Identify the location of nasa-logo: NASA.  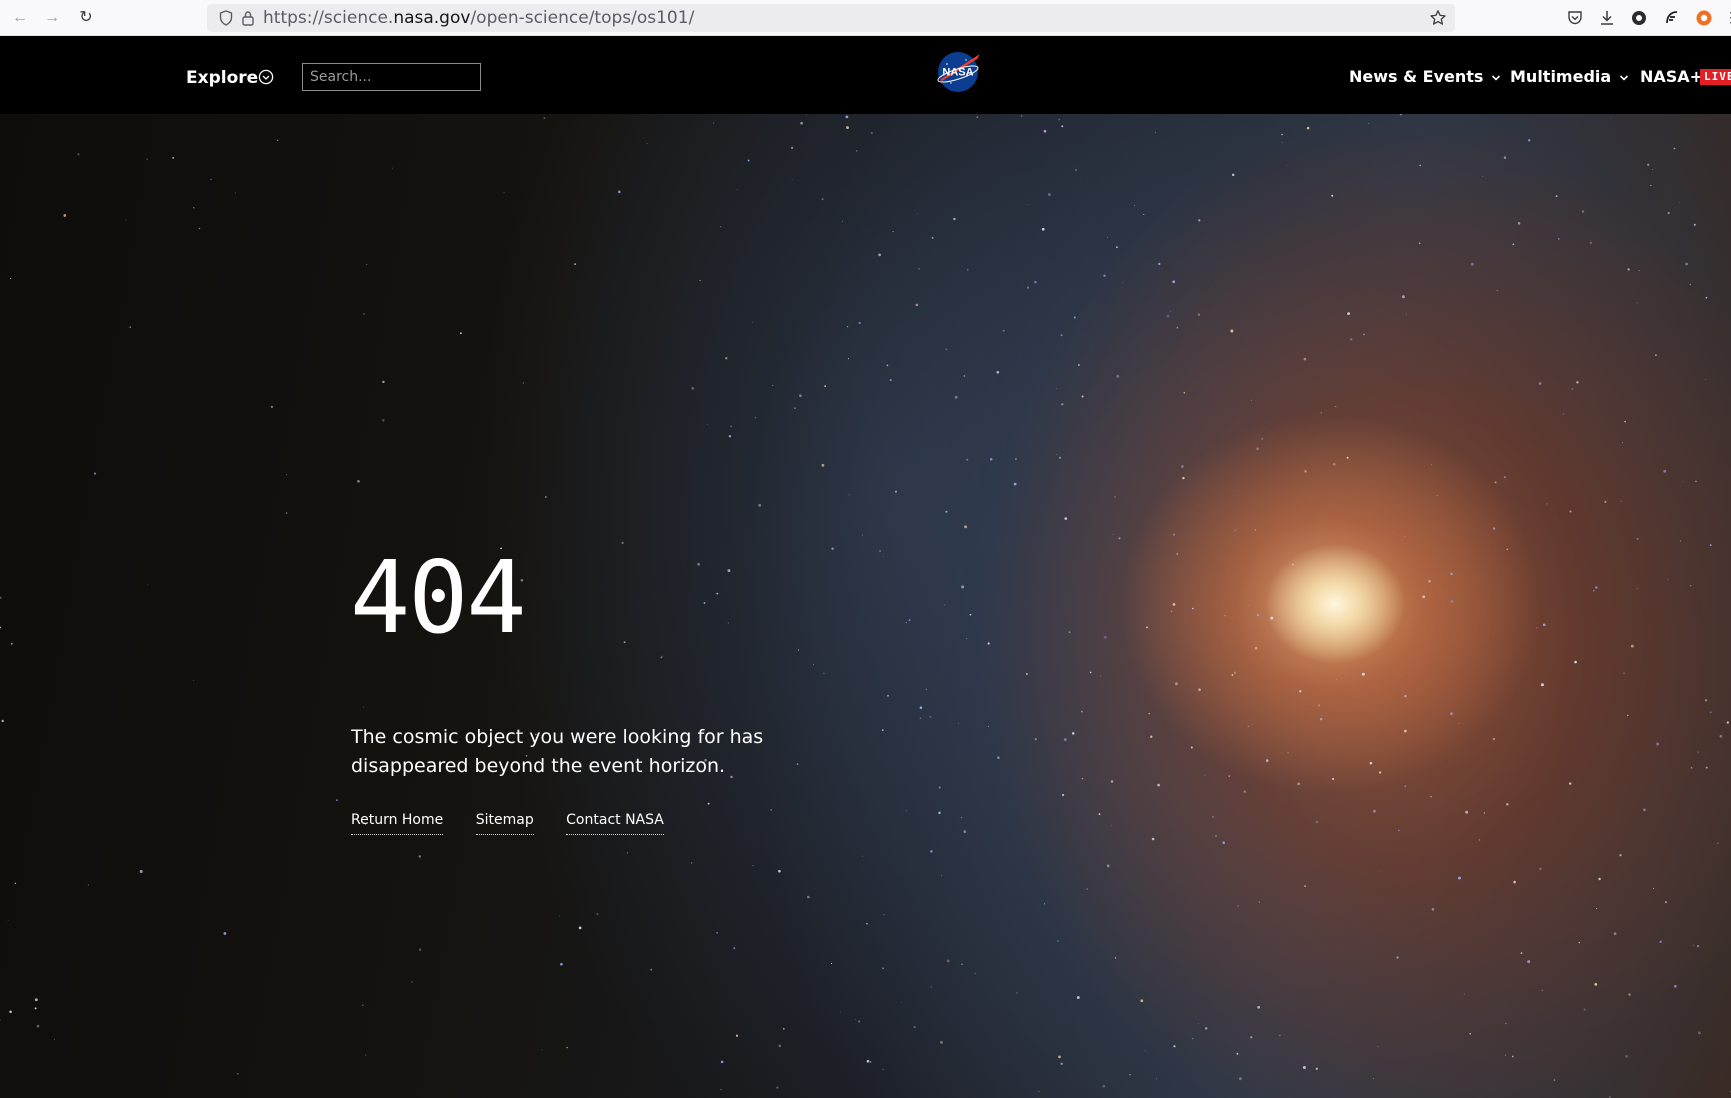
(958, 72).